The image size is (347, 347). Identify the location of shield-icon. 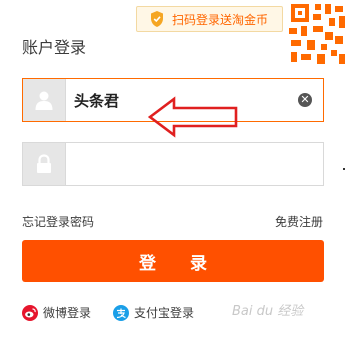
(157, 19).